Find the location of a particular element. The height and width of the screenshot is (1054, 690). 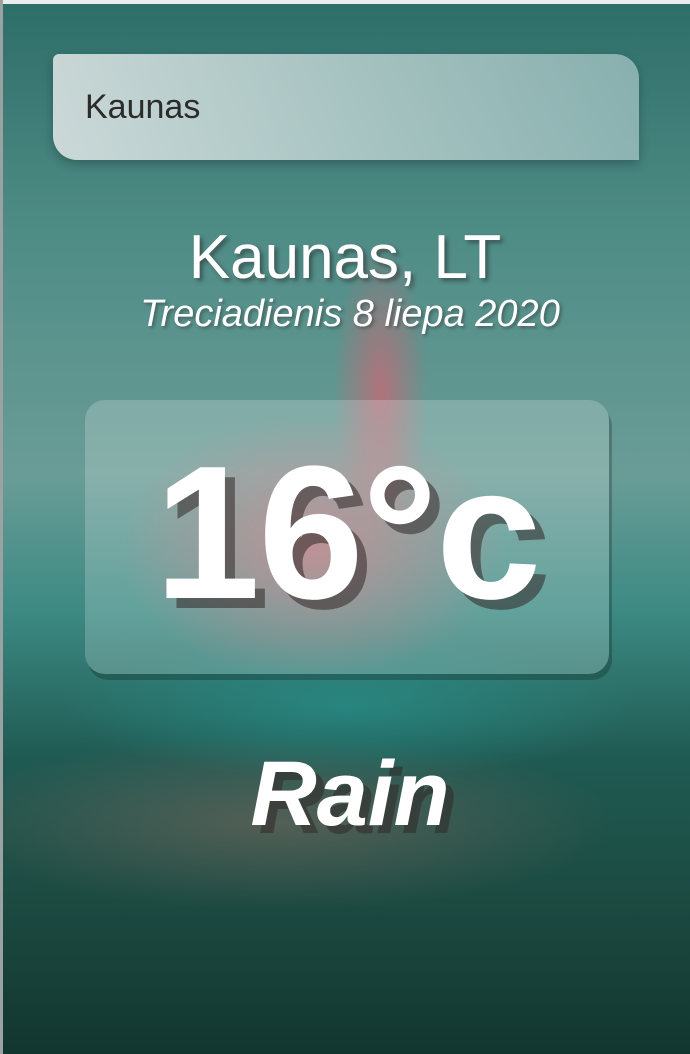

weather-condition: Rain is located at coordinates (350, 794).